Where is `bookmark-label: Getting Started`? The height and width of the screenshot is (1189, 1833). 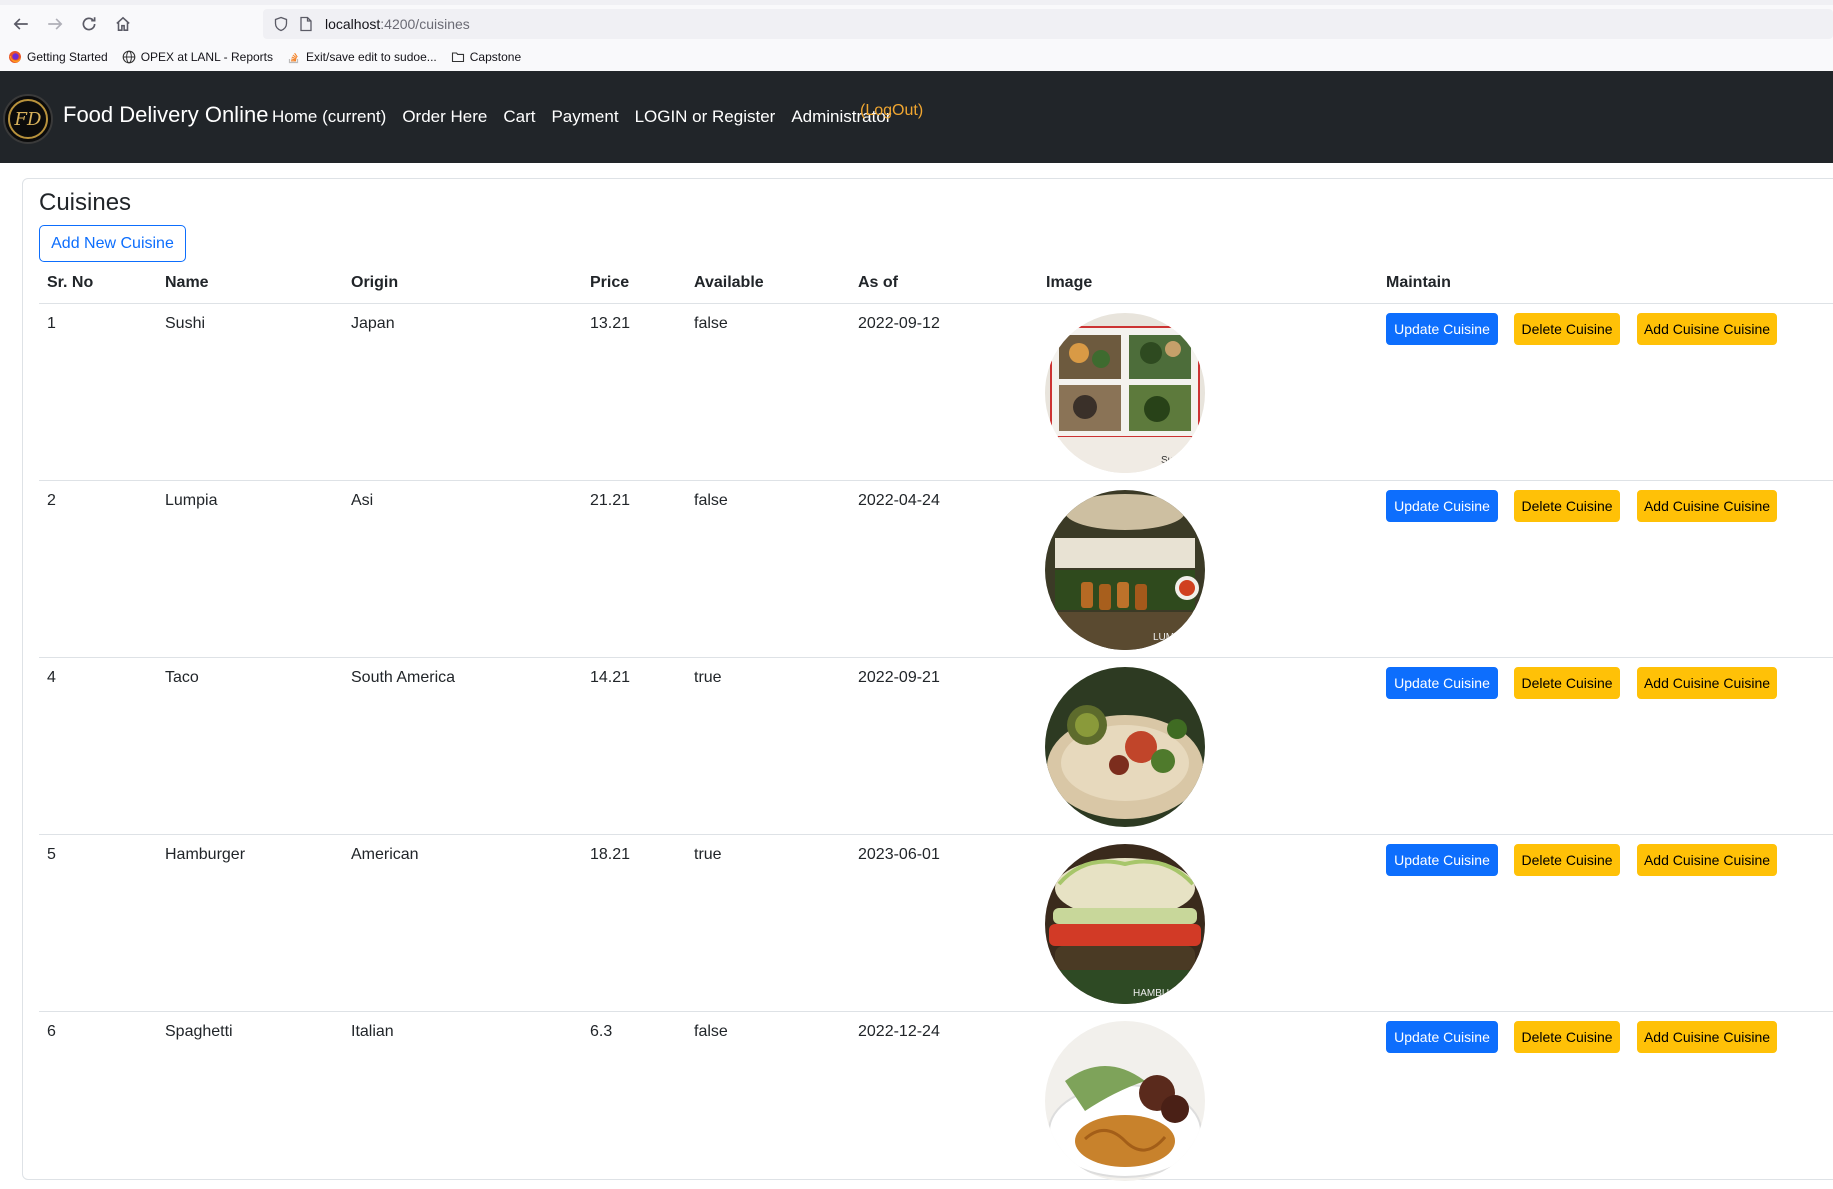
bookmark-label: Getting Started is located at coordinates (67, 57).